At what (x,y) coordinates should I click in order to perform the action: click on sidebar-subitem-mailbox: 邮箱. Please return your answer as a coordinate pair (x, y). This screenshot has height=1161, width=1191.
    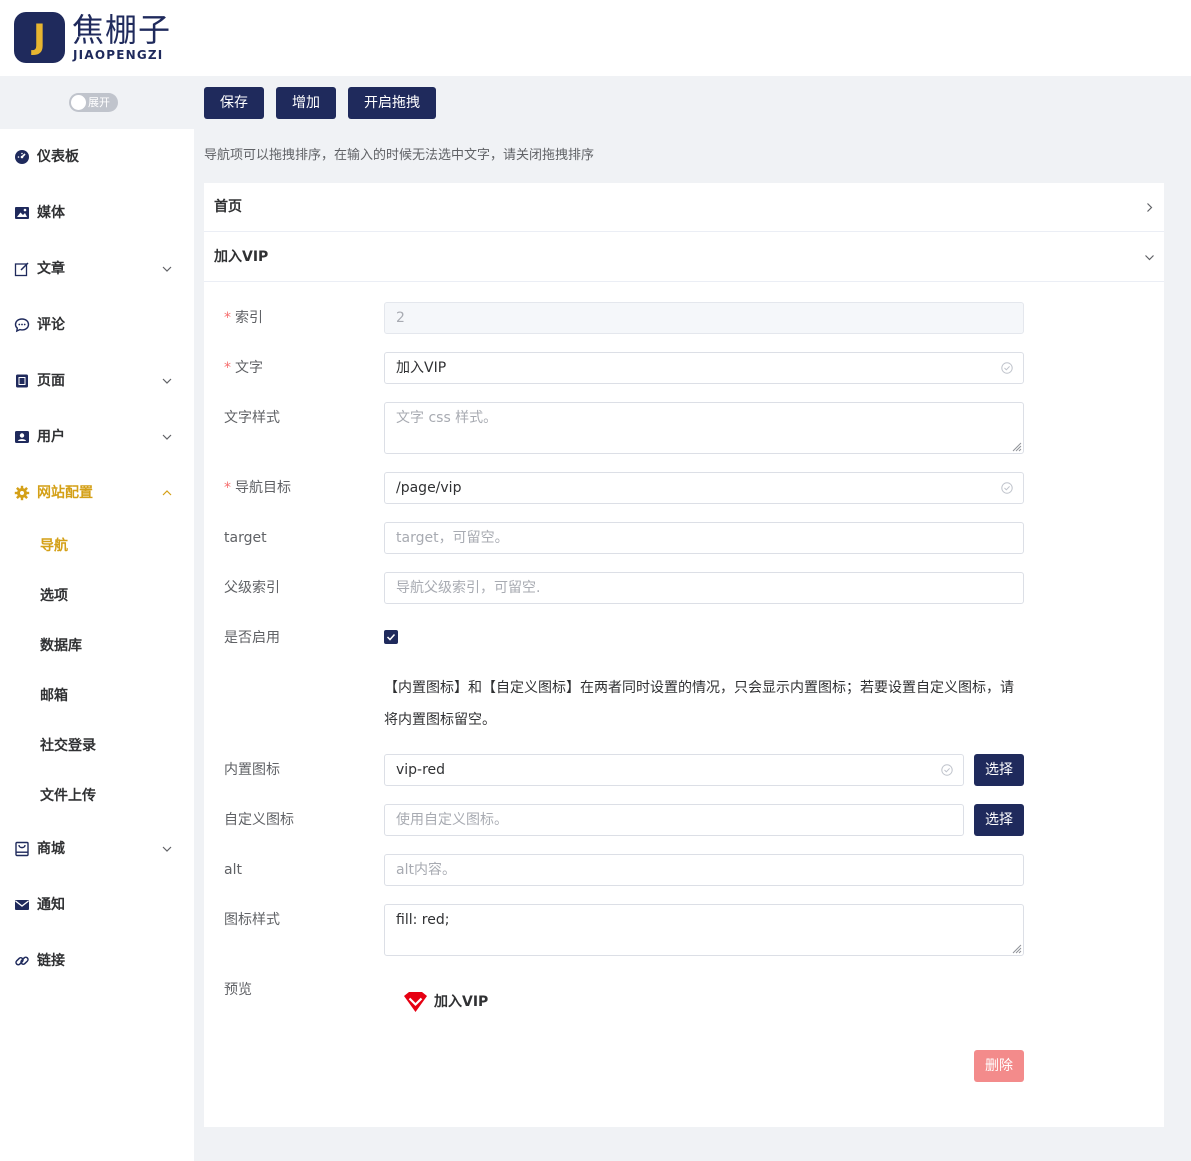
    Looking at the image, I should click on (97, 696).